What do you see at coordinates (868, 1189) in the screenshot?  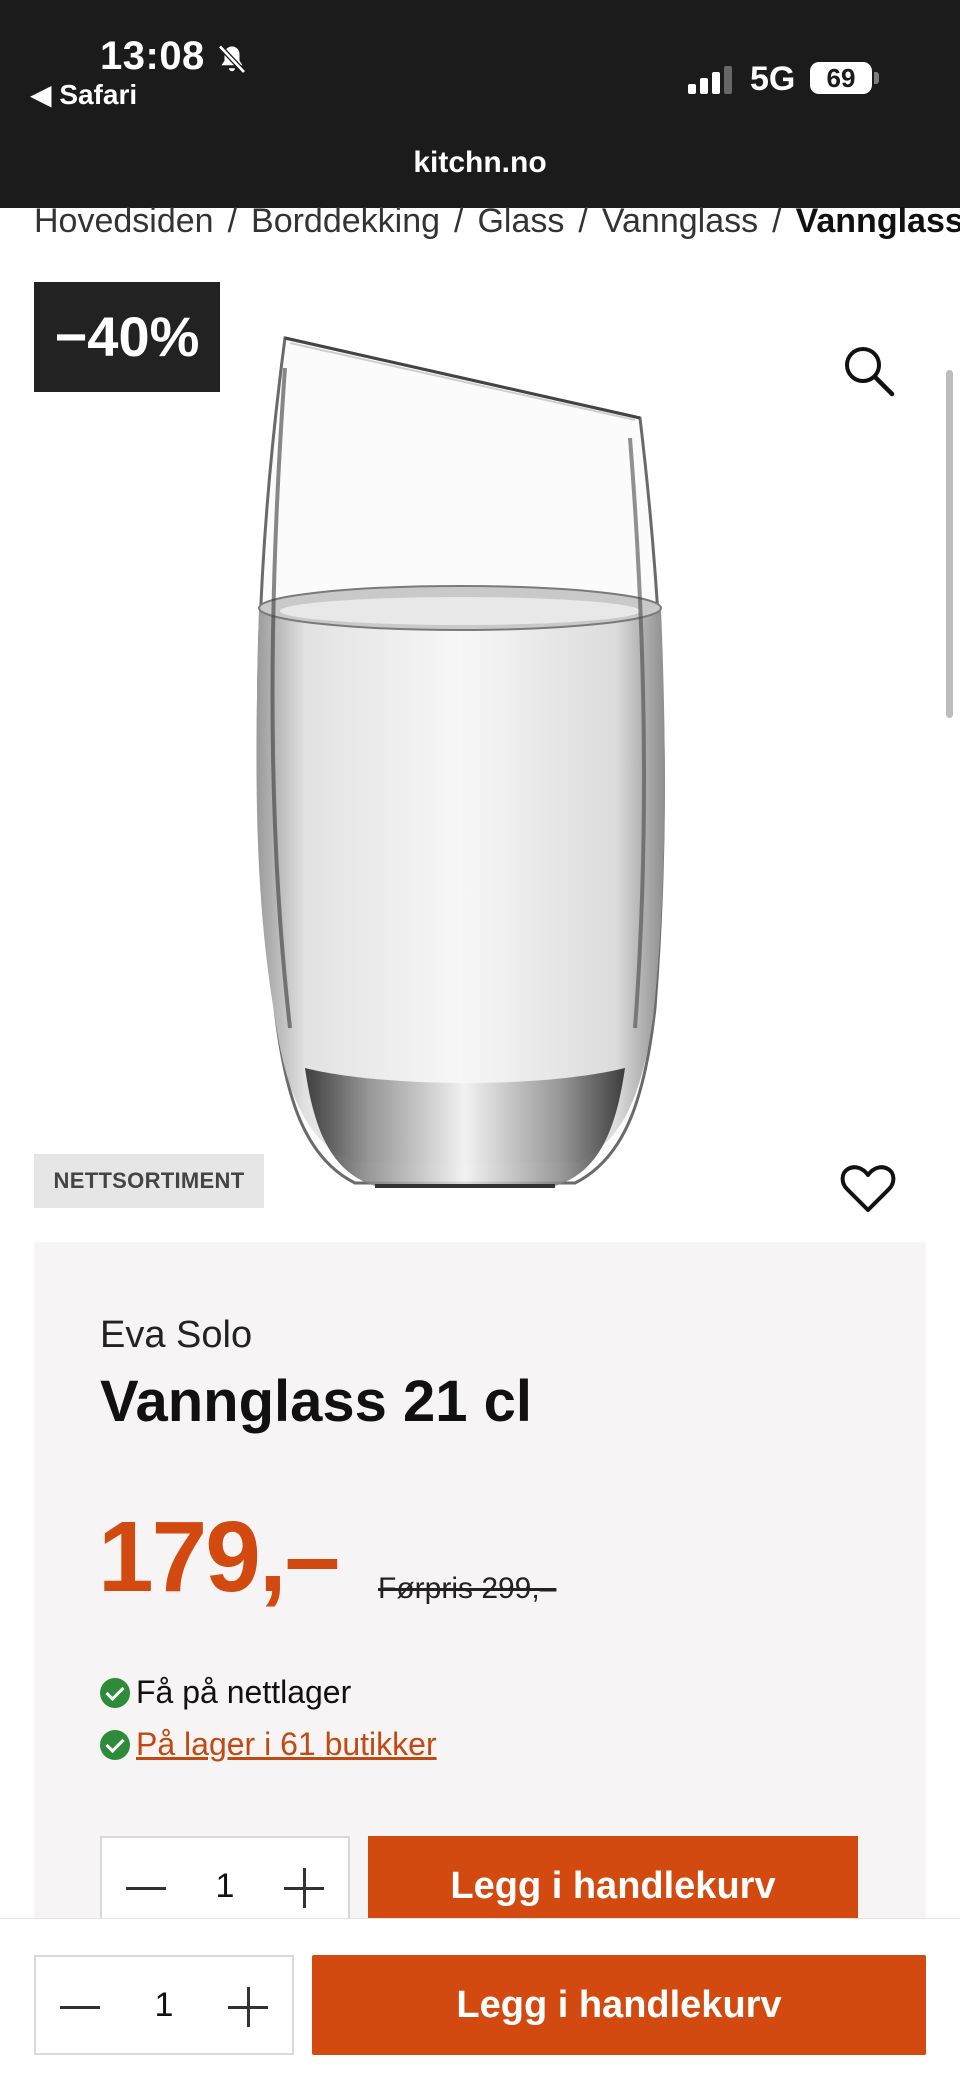 I see `heart-icon` at bounding box center [868, 1189].